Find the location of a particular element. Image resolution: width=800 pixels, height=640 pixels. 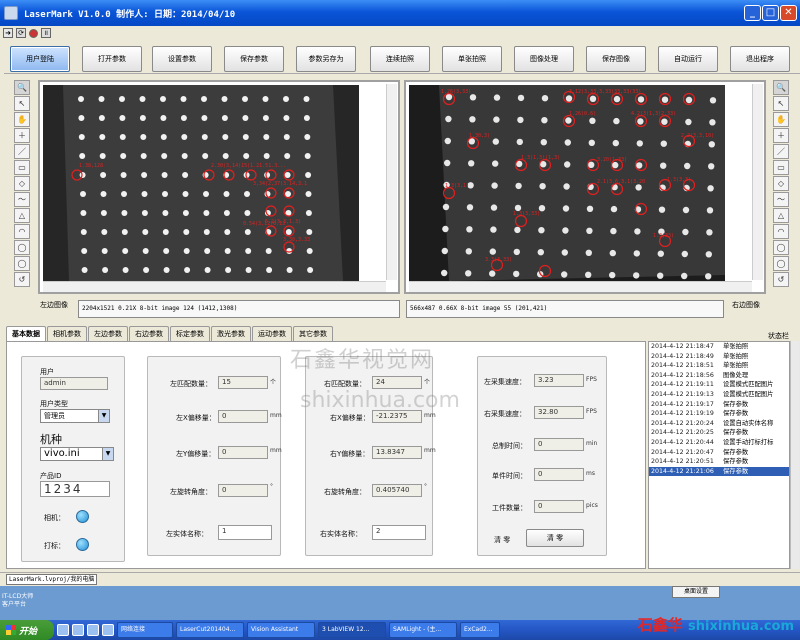

open-params-button: 打开参数 is located at coordinates (112, 59).